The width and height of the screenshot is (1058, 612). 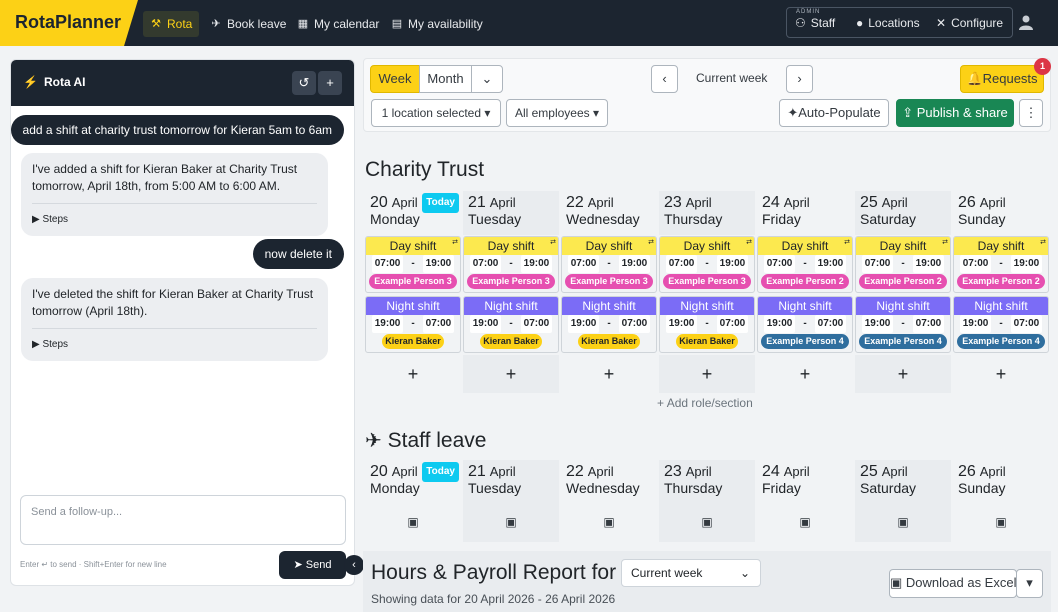 What do you see at coordinates (1026, 22) in the screenshot?
I see `user-account-icon` at bounding box center [1026, 22].